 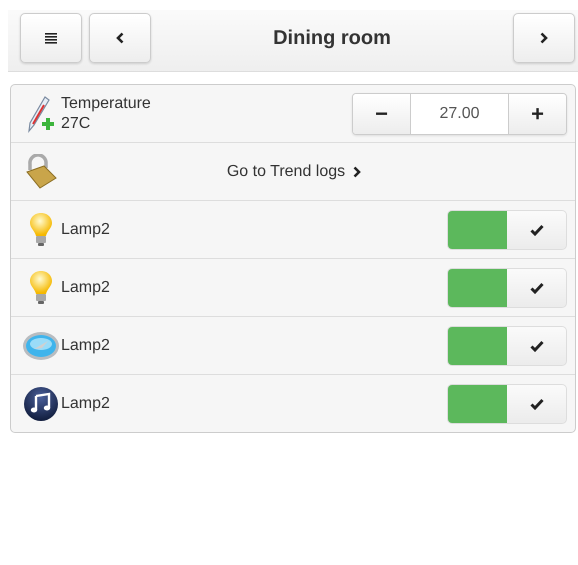 What do you see at coordinates (106, 104) in the screenshot?
I see `sensor-label: Temperature` at bounding box center [106, 104].